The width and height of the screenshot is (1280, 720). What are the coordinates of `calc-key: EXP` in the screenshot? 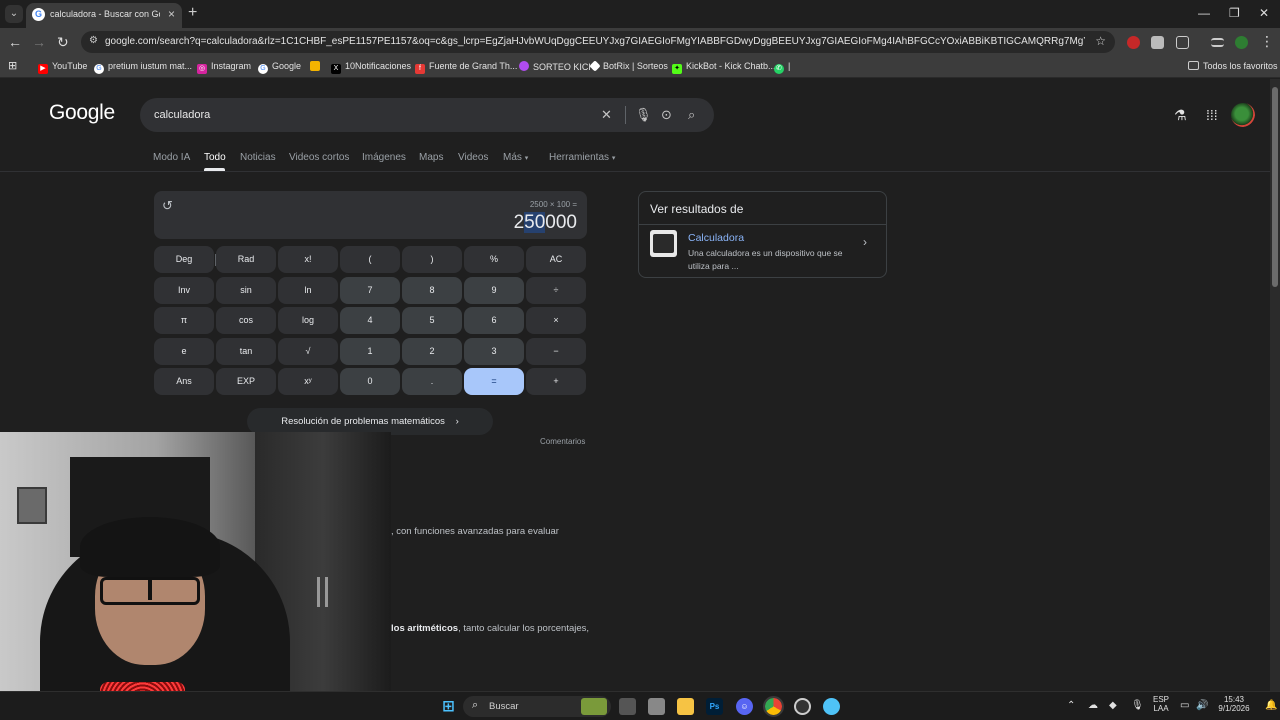 It's located at (246, 381).